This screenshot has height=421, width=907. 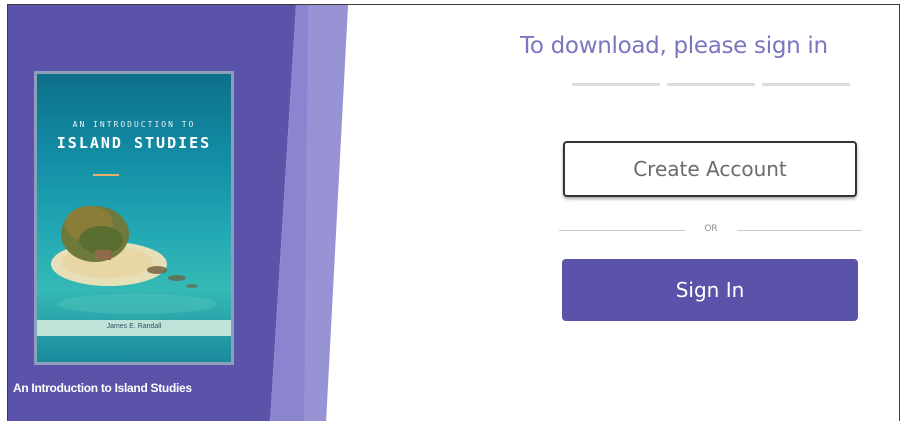 I want to click on cover-title: ISLAND STUDIES, so click(x=134, y=143).